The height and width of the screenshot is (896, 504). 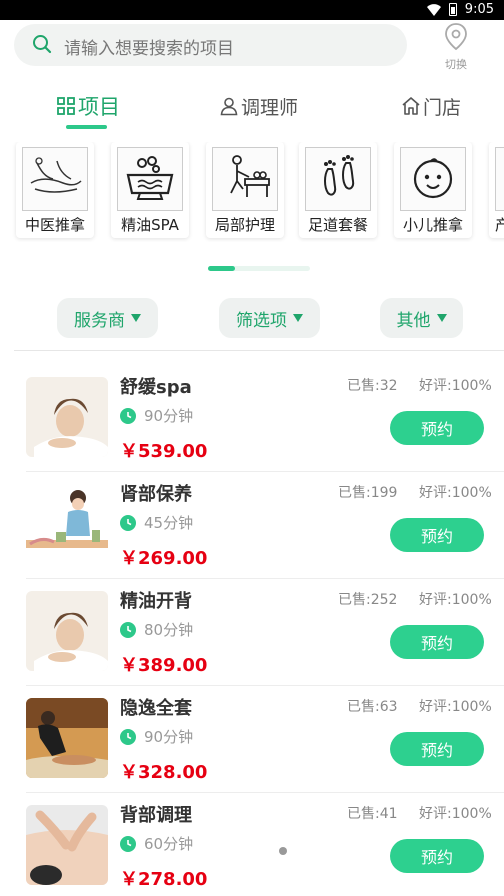 What do you see at coordinates (252, 537) in the screenshot?
I see `list-item: 肾部保养 45分钟 ￥269.00 已售:199 好评:100% 预约` at bounding box center [252, 537].